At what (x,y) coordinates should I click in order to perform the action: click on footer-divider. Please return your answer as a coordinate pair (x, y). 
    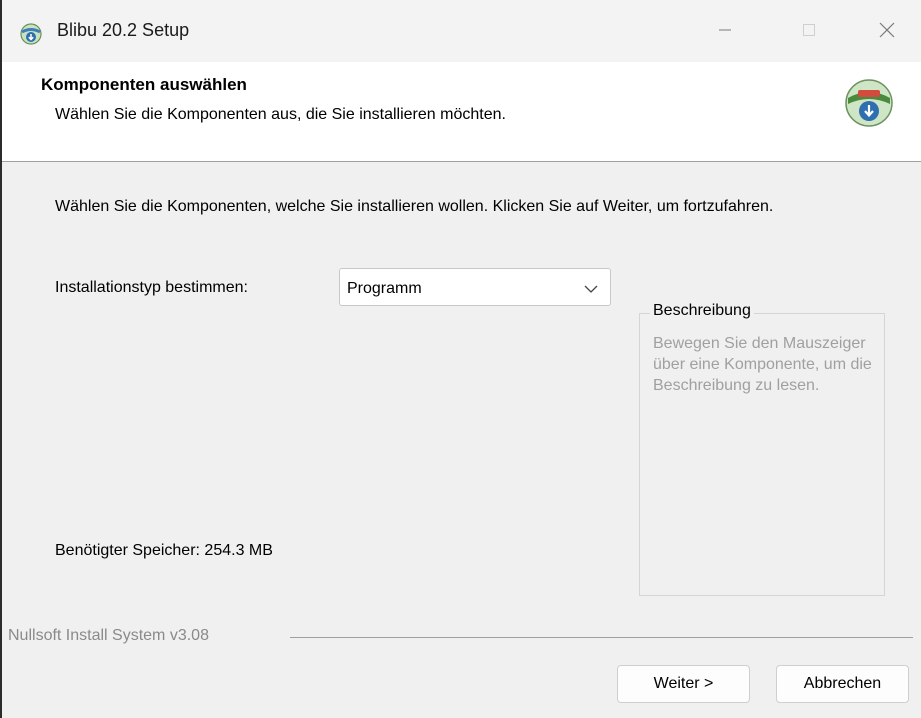
    Looking at the image, I should click on (601, 637).